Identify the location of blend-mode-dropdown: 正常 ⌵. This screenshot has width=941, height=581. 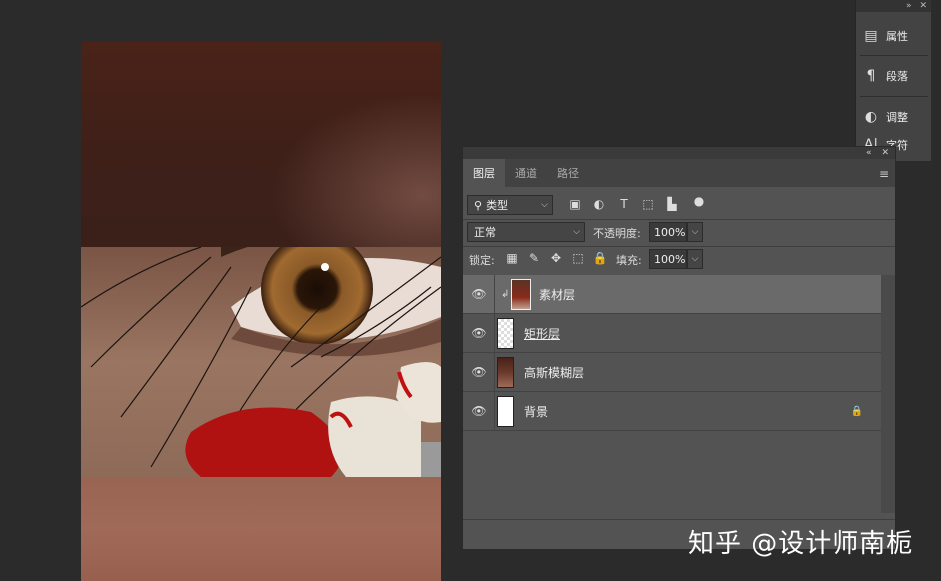
(526, 232).